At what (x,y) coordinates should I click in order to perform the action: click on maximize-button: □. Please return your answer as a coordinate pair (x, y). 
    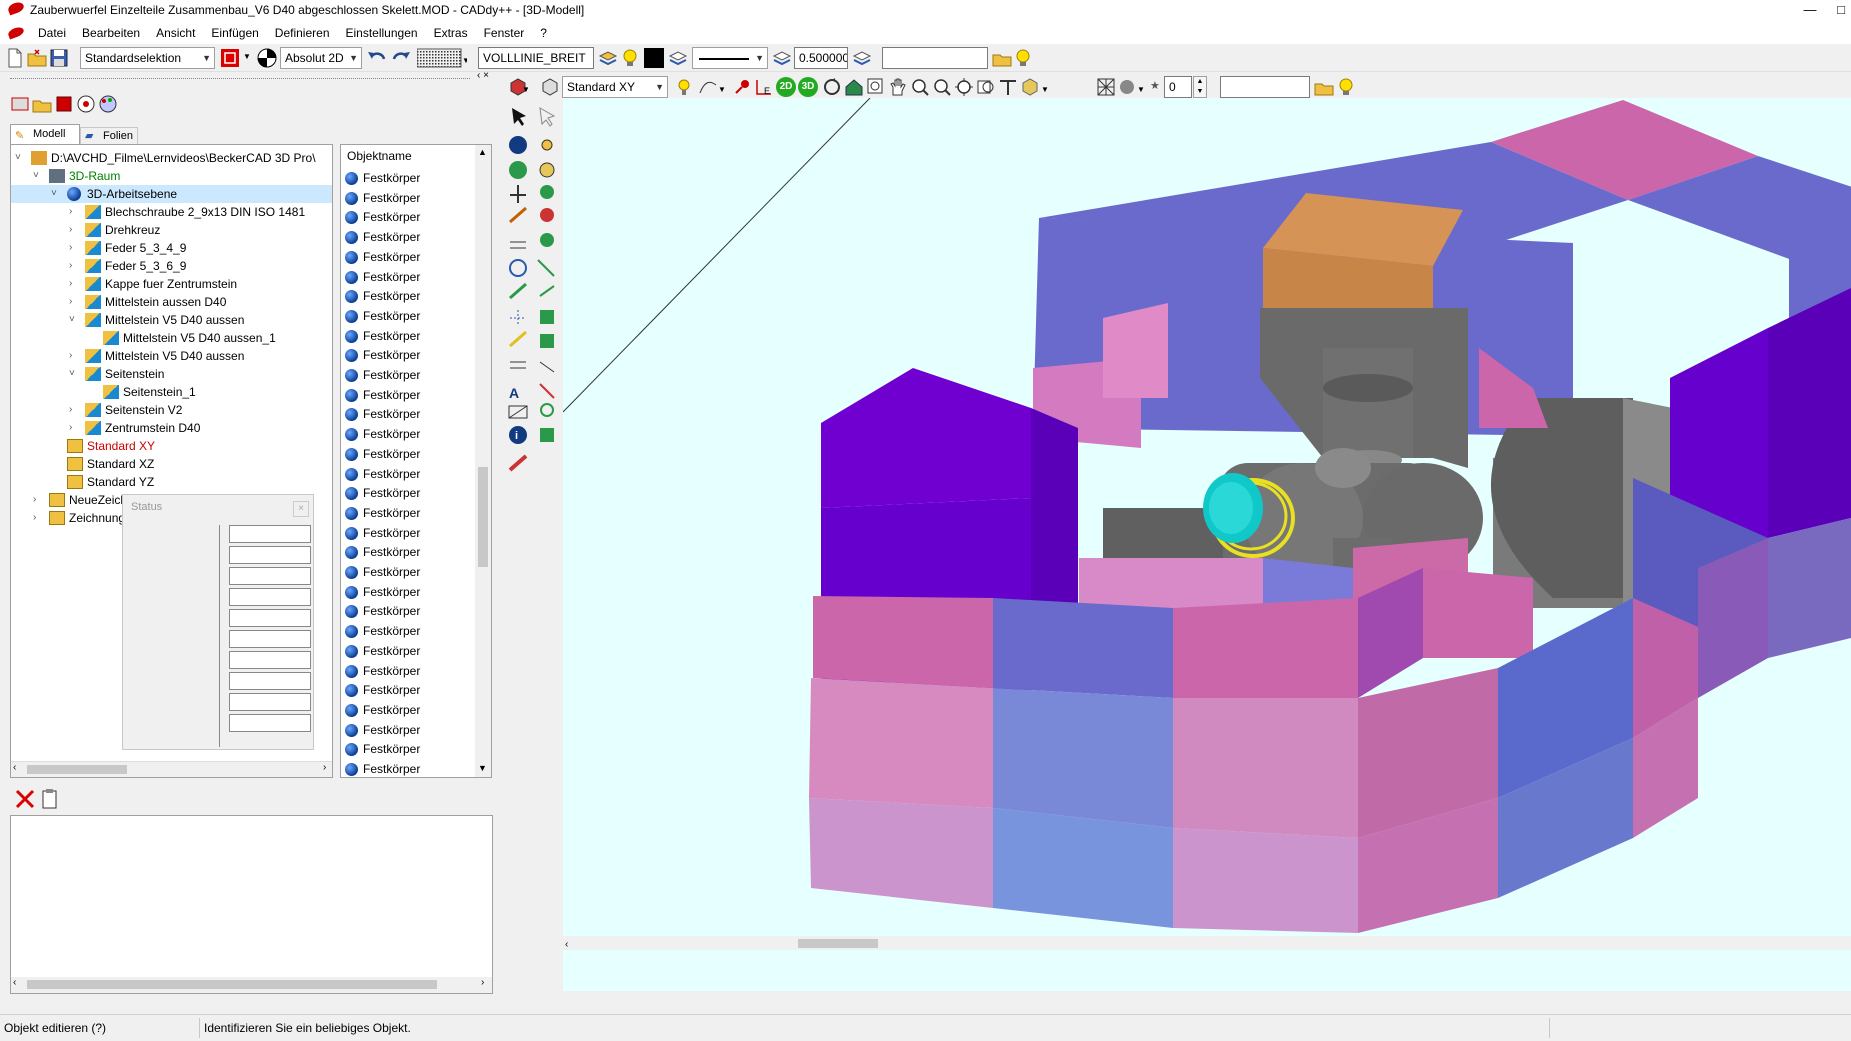
    Looking at the image, I should click on (1841, 11).